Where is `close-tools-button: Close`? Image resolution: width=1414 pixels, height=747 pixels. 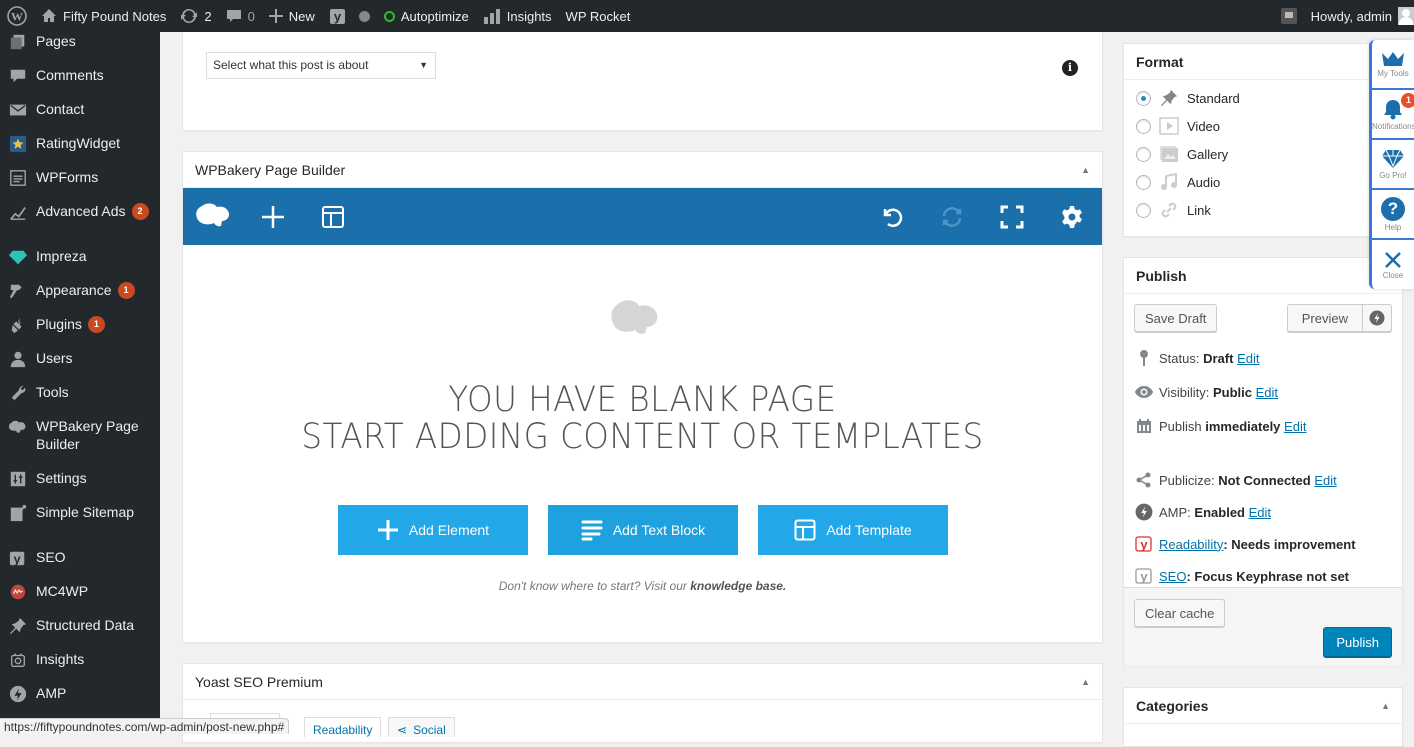 close-tools-button: Close is located at coordinates (1393, 265).